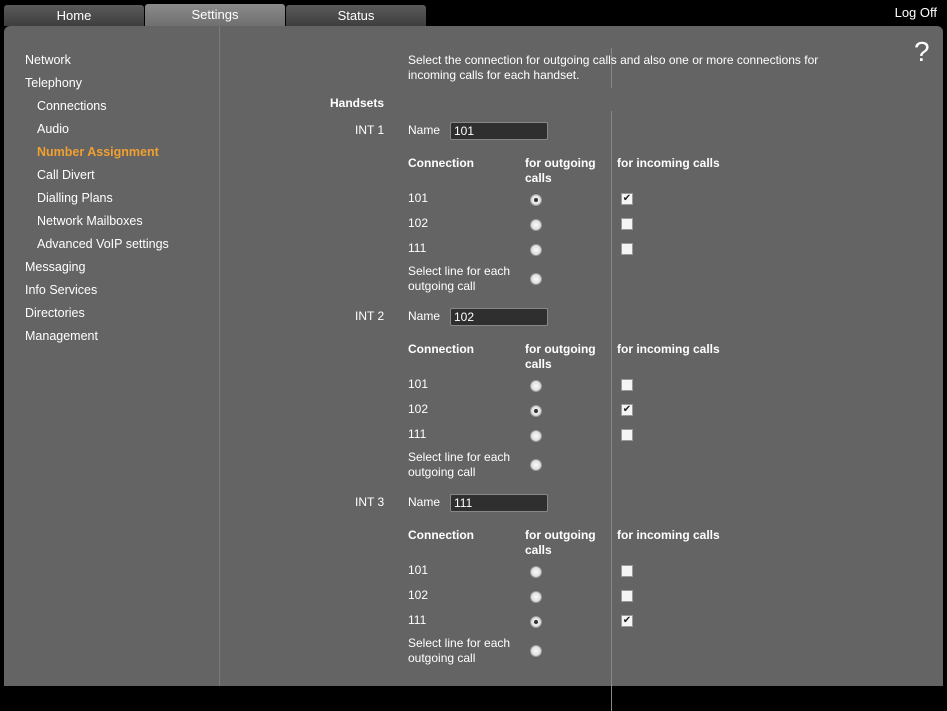 This screenshot has height=711, width=947. I want to click on log-off-link: Log Off, so click(916, 12).